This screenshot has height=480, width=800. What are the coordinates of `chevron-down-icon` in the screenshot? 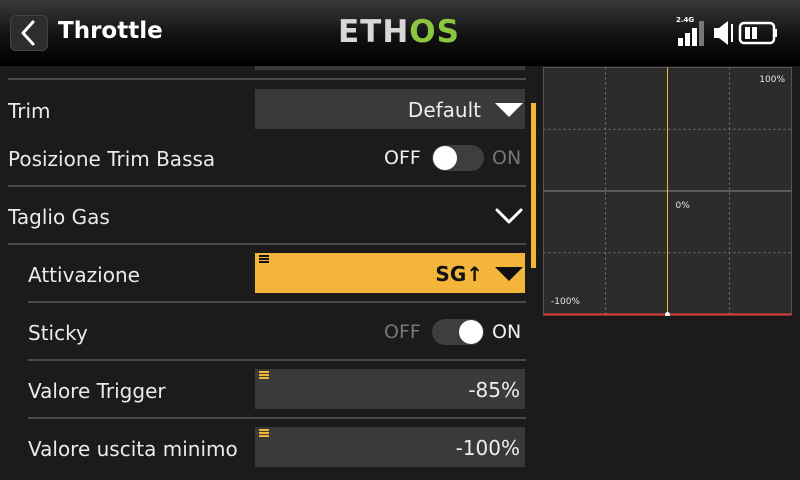 It's located at (509, 216).